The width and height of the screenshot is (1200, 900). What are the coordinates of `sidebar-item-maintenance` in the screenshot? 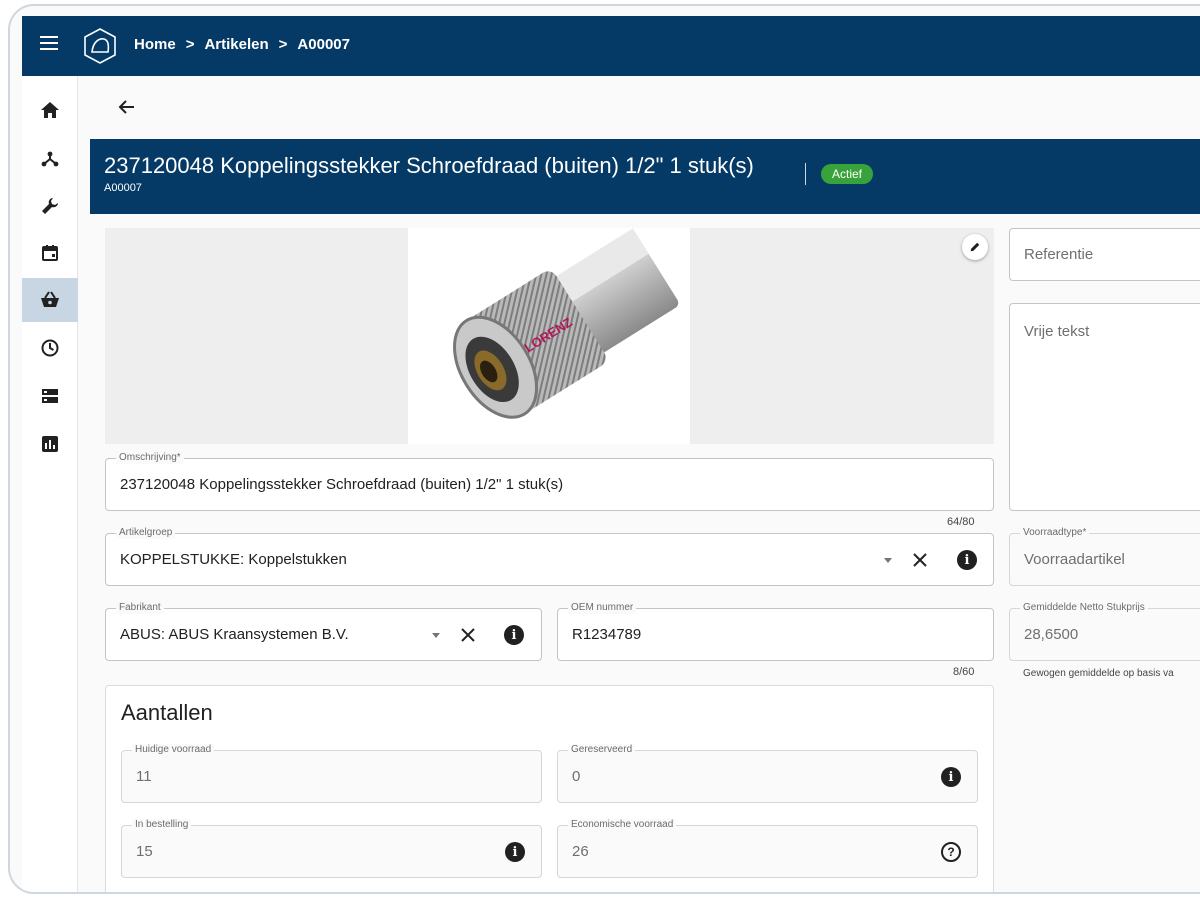 It's located at (50, 206).